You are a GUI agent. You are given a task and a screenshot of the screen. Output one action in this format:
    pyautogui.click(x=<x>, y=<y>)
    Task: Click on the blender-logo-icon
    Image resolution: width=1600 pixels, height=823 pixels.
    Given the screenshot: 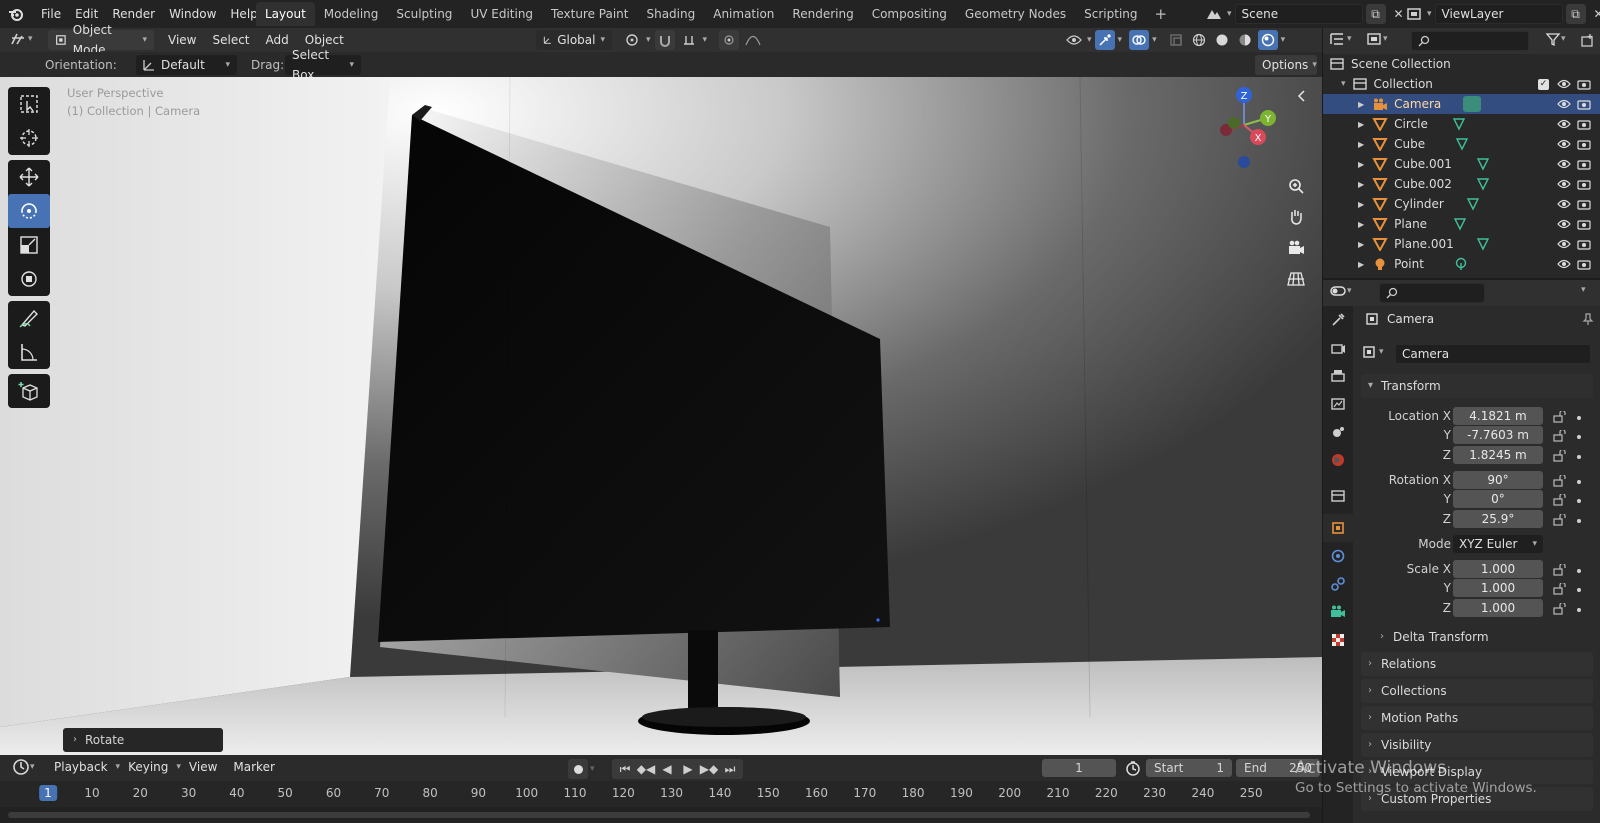 What is the action you would take?
    pyautogui.click(x=16, y=14)
    